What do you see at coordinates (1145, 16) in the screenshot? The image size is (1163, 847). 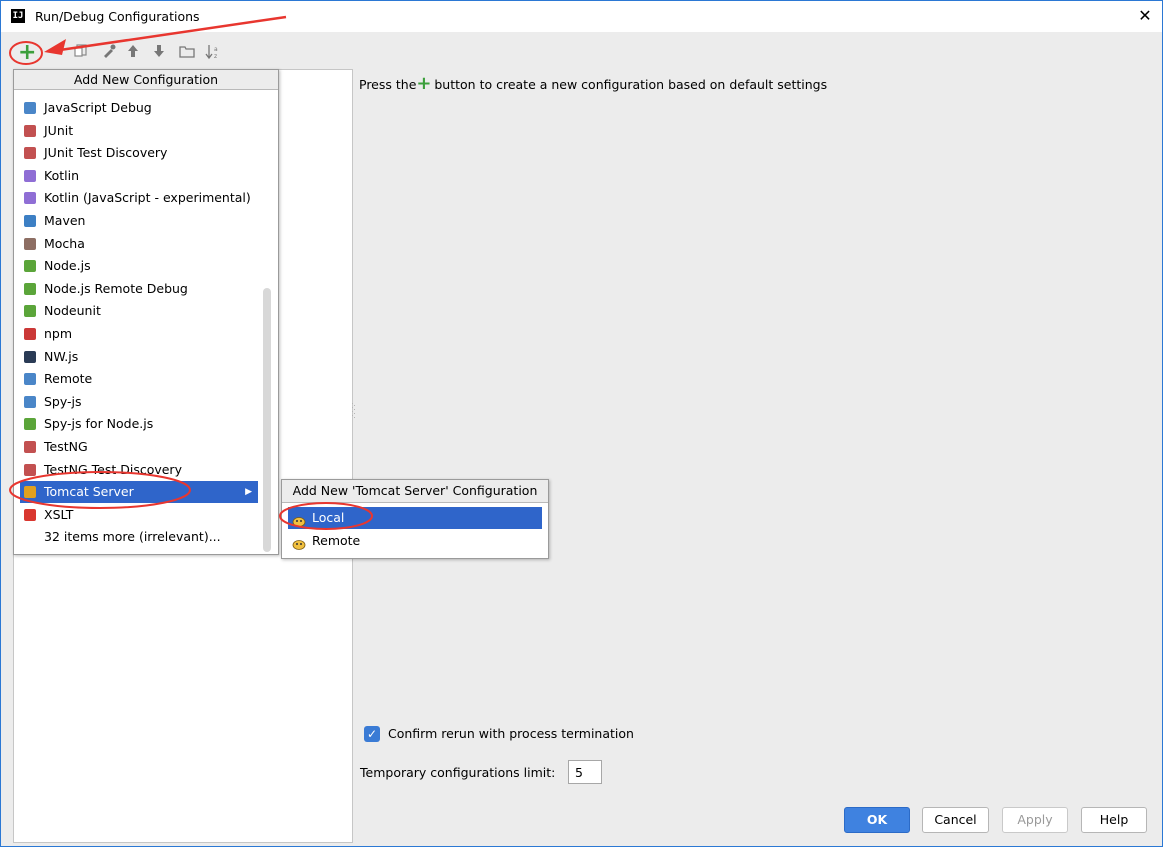 I see `close-icon: ✕` at bounding box center [1145, 16].